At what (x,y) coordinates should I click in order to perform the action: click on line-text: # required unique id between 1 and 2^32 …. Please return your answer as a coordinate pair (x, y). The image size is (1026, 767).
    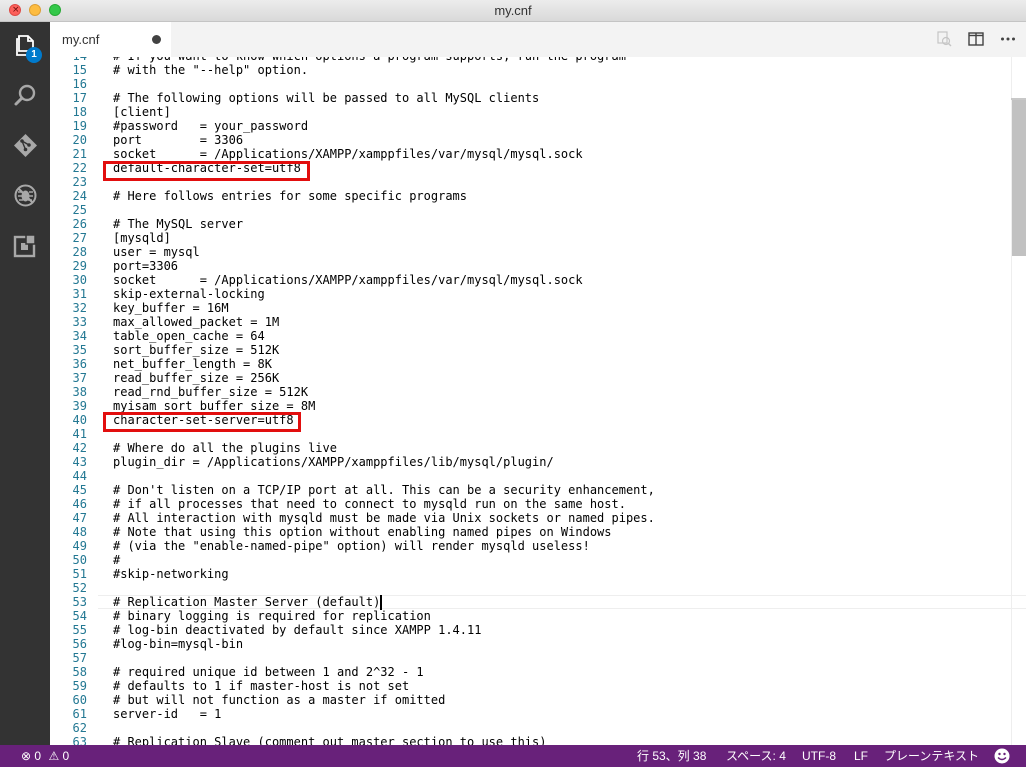
    Looking at the image, I should click on (268, 672).